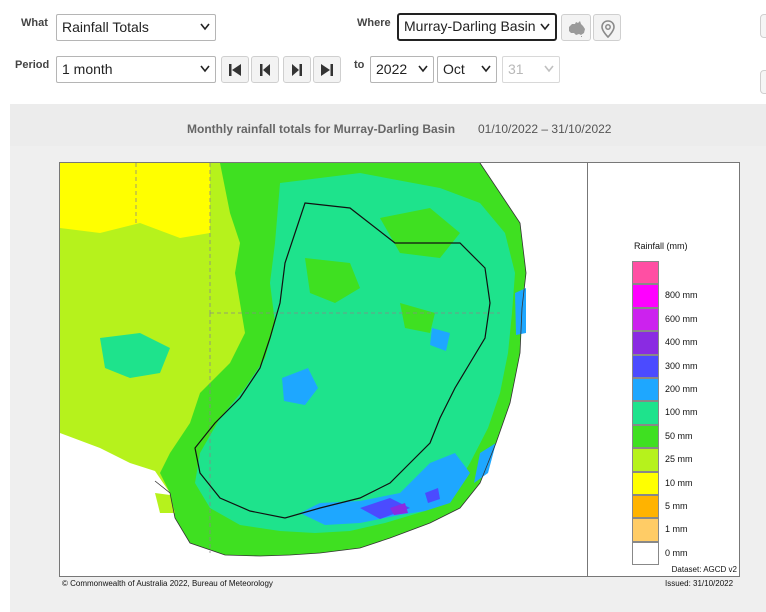 The image size is (766, 612). I want to click on year-select-value: 2022, so click(392, 69).